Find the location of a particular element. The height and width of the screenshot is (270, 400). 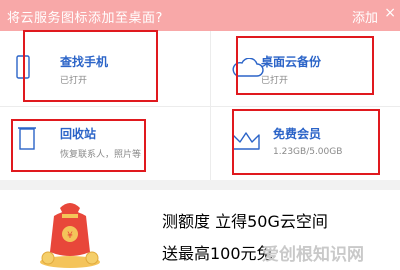

watermark: 爱创根知识网 is located at coordinates (313, 255).